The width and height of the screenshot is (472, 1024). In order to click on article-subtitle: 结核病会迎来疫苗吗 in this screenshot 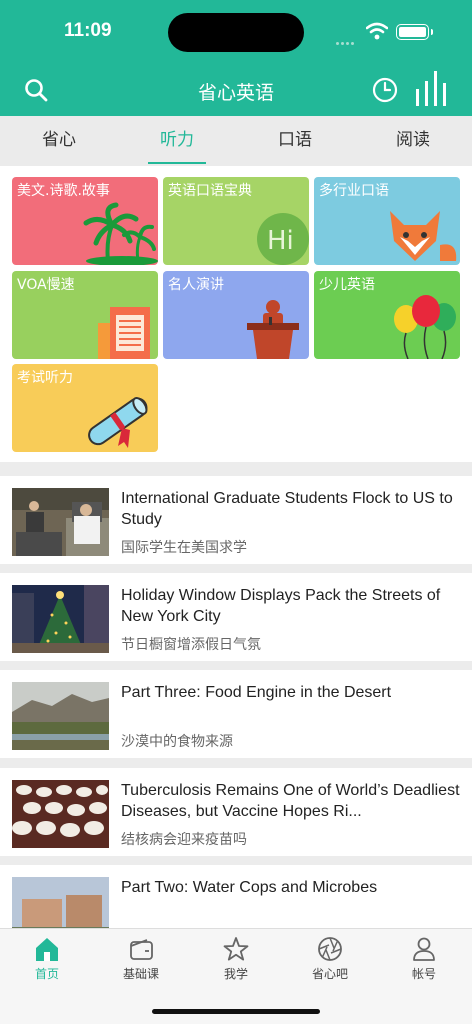, I will do `click(184, 840)`.